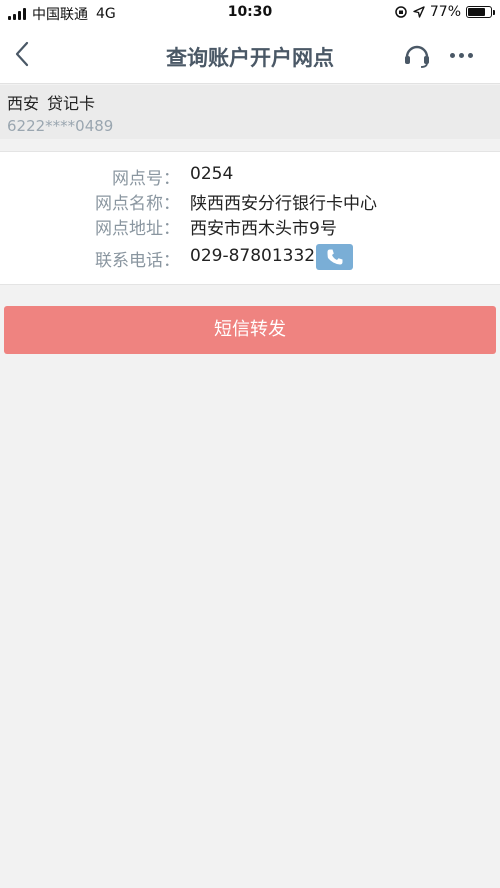 Image resolution: width=500 pixels, height=888 pixels. I want to click on sms-forward-button: 短信转发, so click(250, 330).